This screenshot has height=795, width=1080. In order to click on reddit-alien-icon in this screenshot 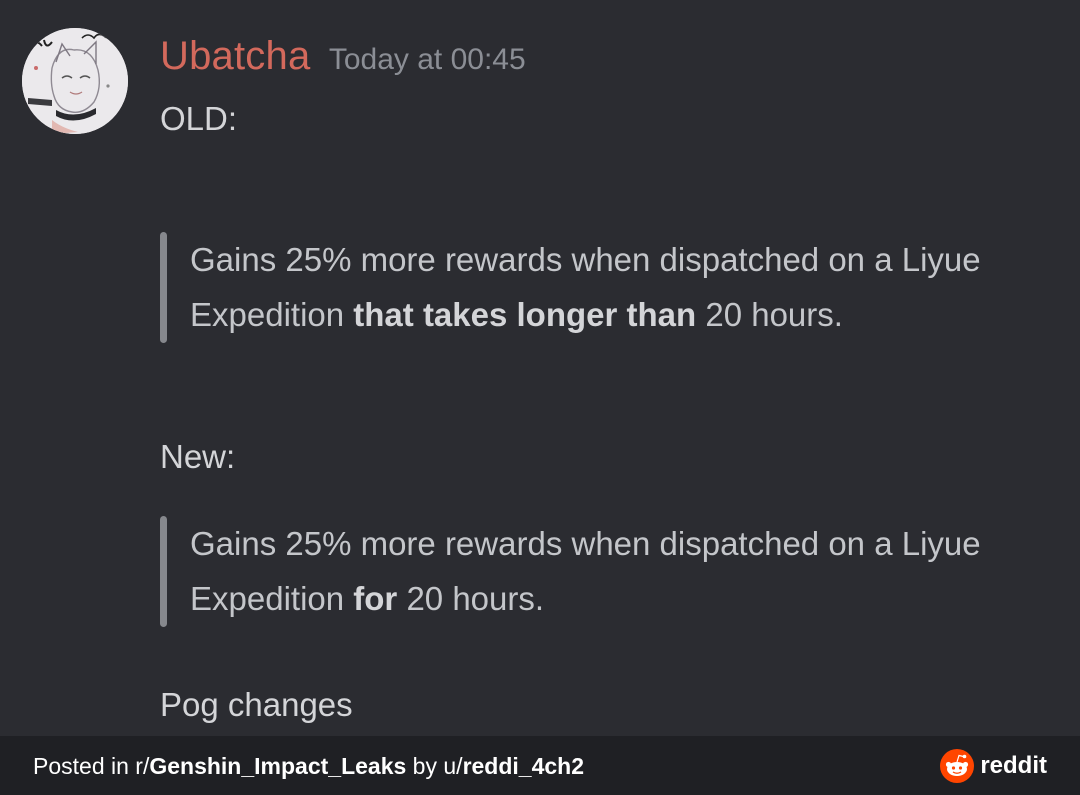, I will do `click(957, 766)`.